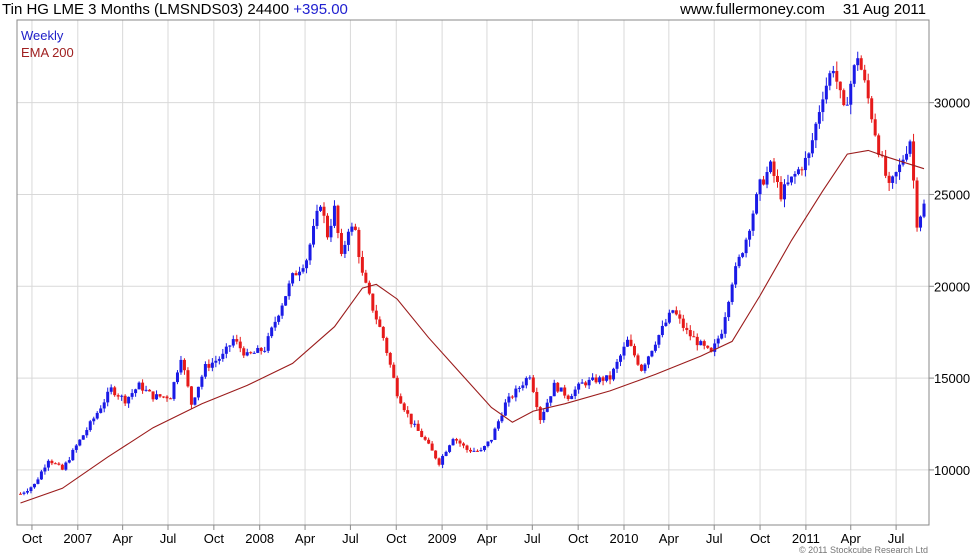 The image size is (980, 560). I want to click on y-tick-label: 15000, so click(952, 378).